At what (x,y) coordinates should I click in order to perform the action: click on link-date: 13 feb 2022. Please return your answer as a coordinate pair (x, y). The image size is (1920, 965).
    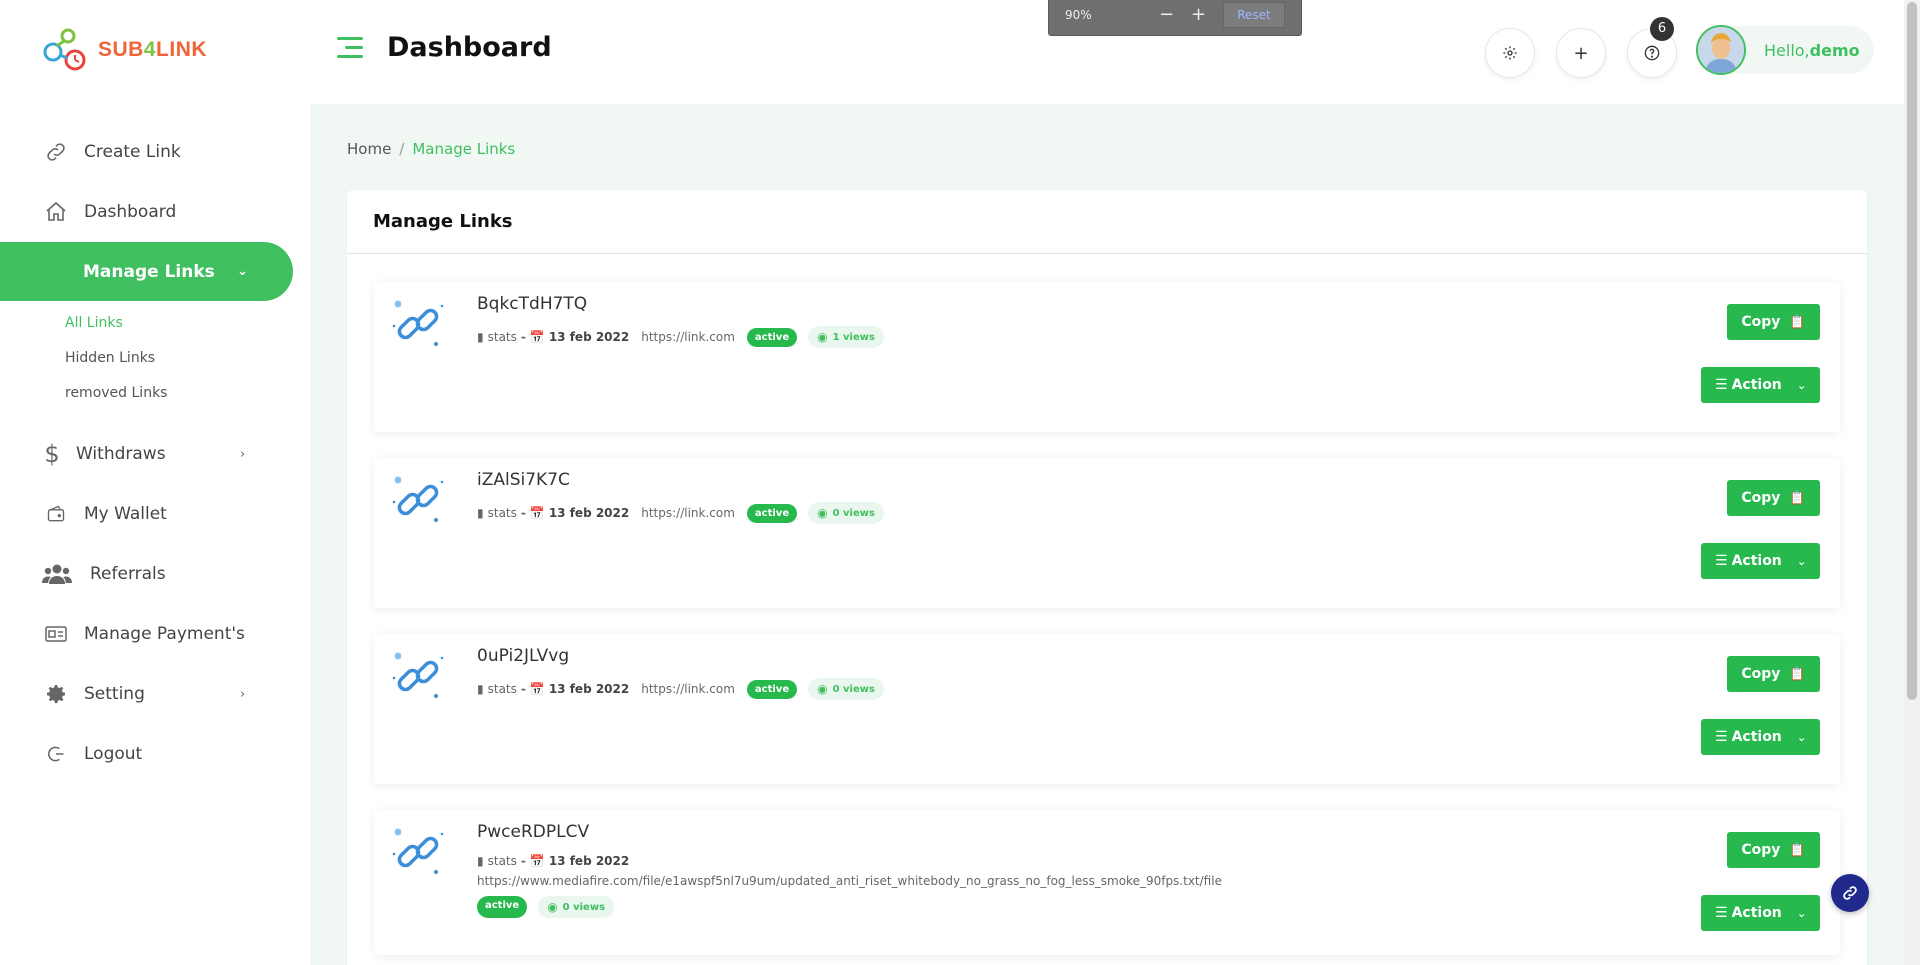
    Looking at the image, I should click on (589, 513).